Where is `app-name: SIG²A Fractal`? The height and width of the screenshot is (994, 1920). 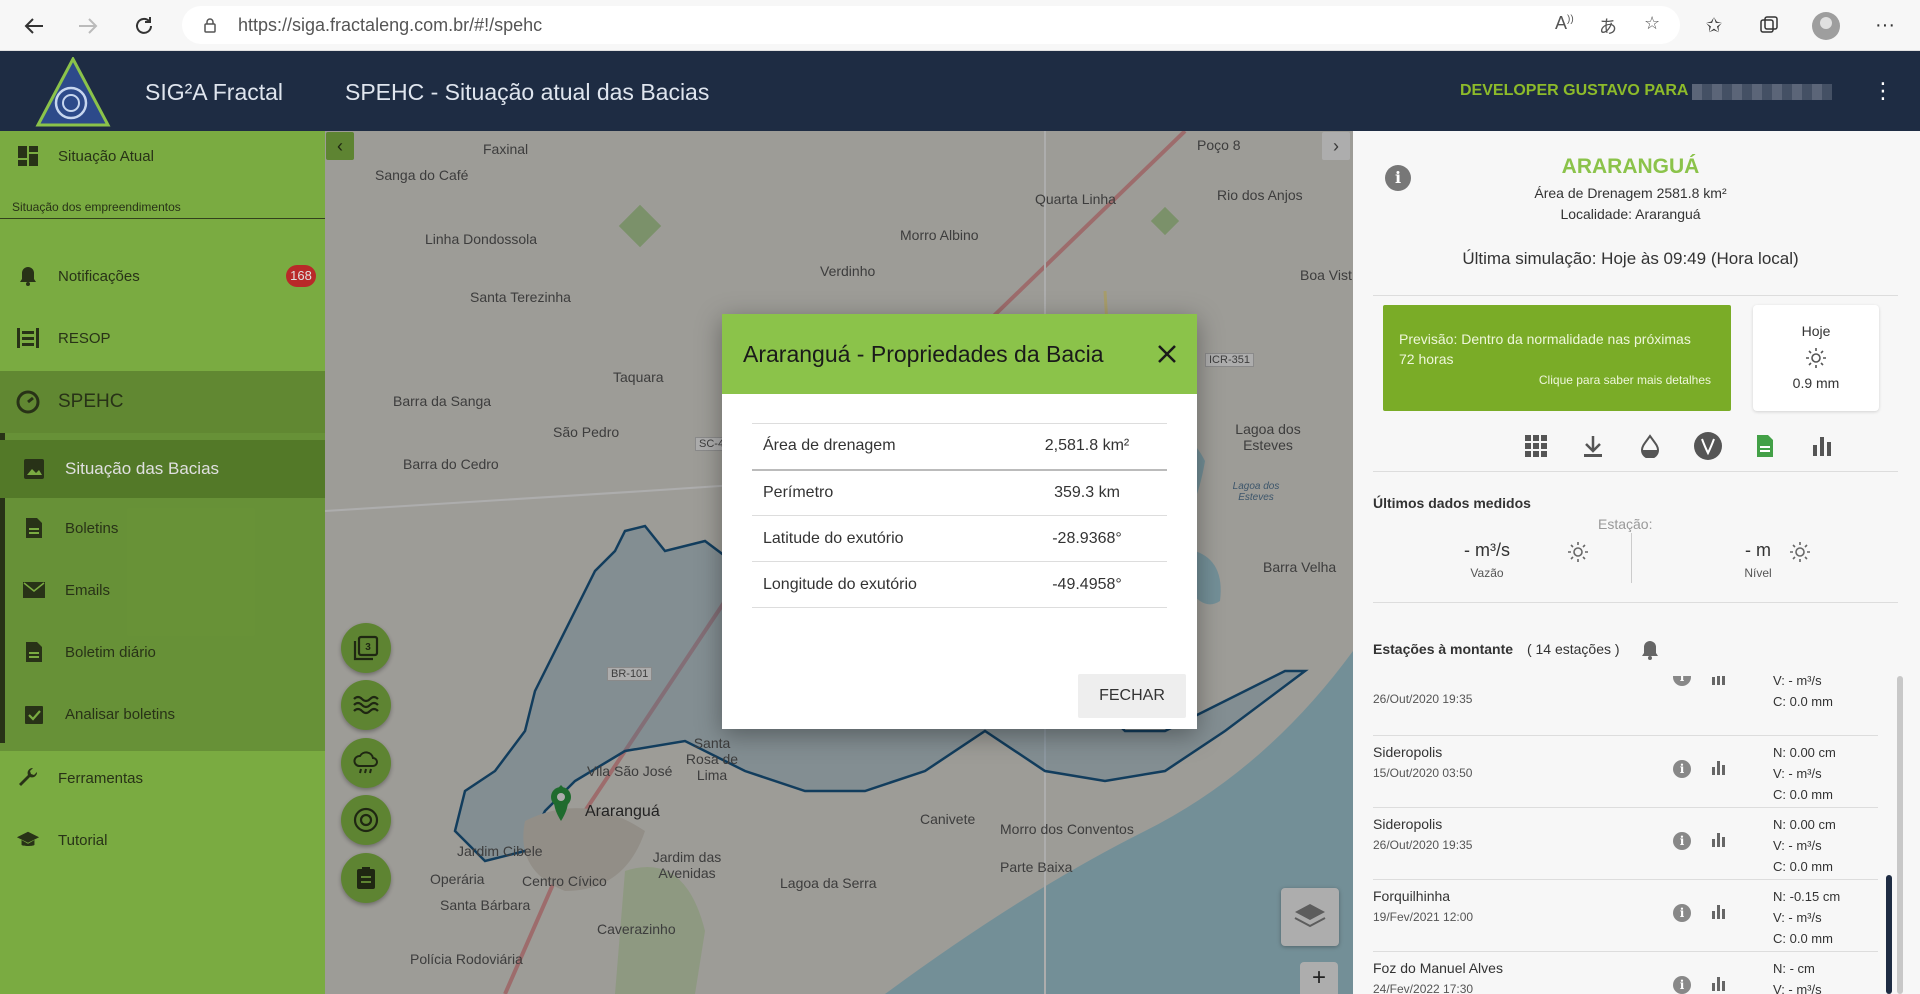 app-name: SIG²A Fractal is located at coordinates (214, 92).